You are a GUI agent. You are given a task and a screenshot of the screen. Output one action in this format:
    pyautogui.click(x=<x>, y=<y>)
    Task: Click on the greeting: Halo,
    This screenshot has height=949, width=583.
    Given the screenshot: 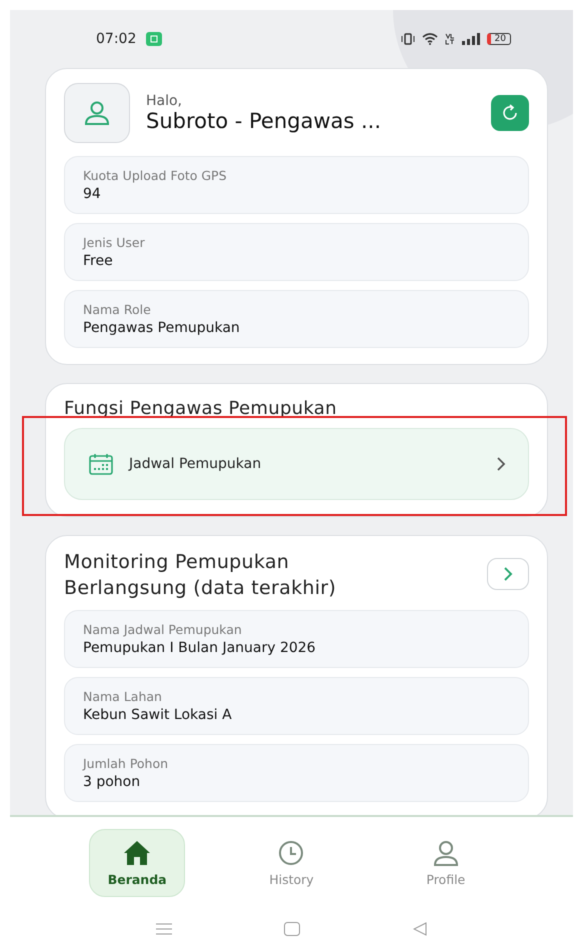 What is the action you would take?
    pyautogui.click(x=165, y=101)
    